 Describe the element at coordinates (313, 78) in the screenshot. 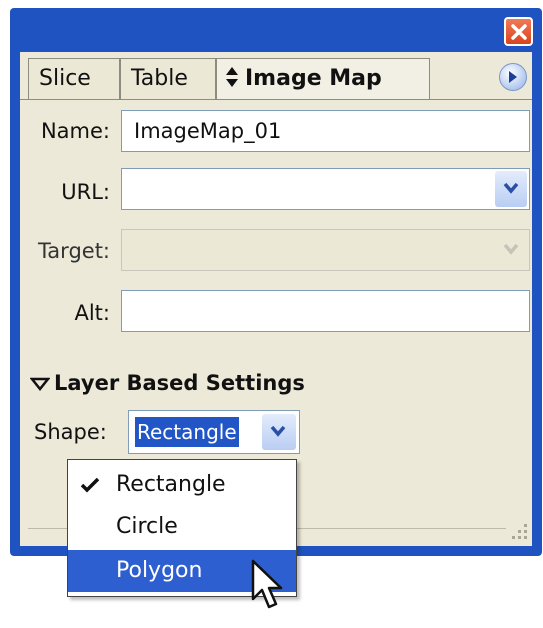

I see `tab-image-map-label: Image Map` at that location.